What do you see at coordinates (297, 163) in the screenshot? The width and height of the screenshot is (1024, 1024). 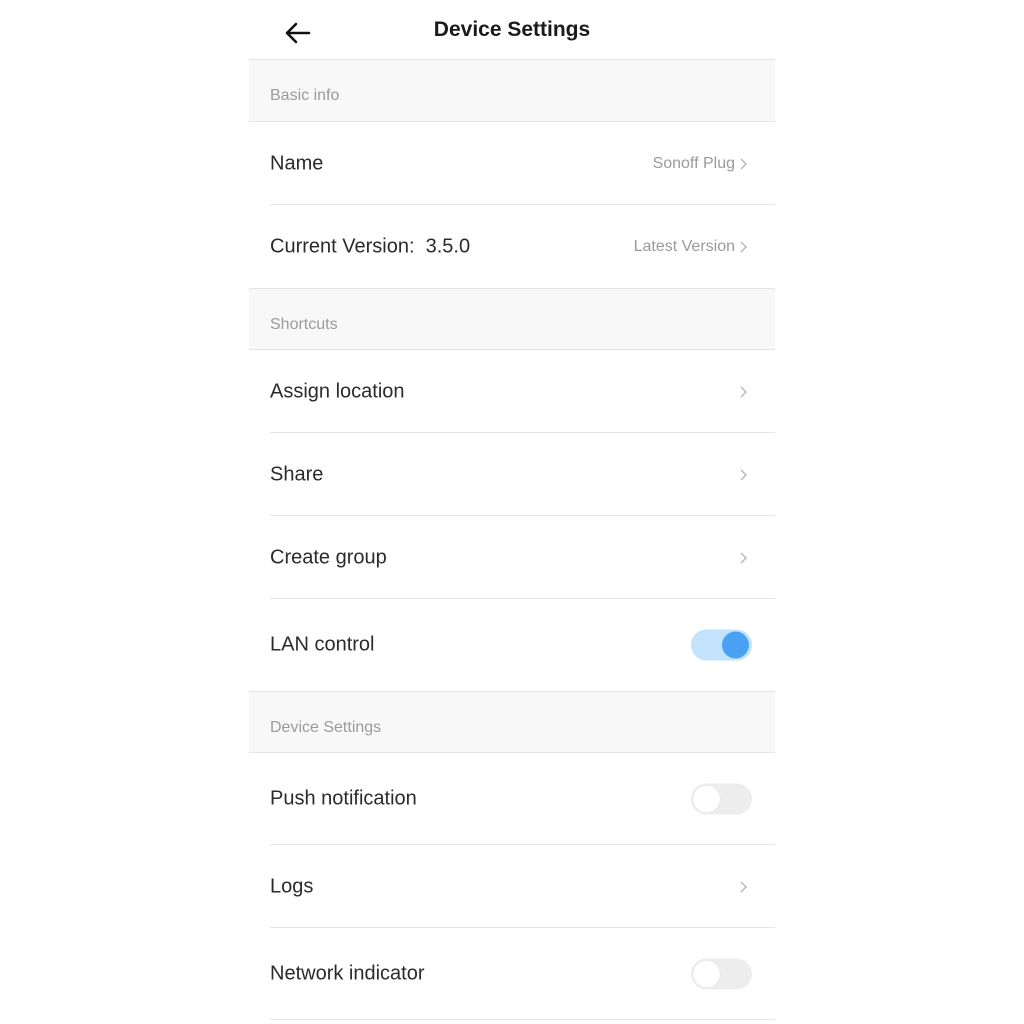 I see `row-label: Name` at bounding box center [297, 163].